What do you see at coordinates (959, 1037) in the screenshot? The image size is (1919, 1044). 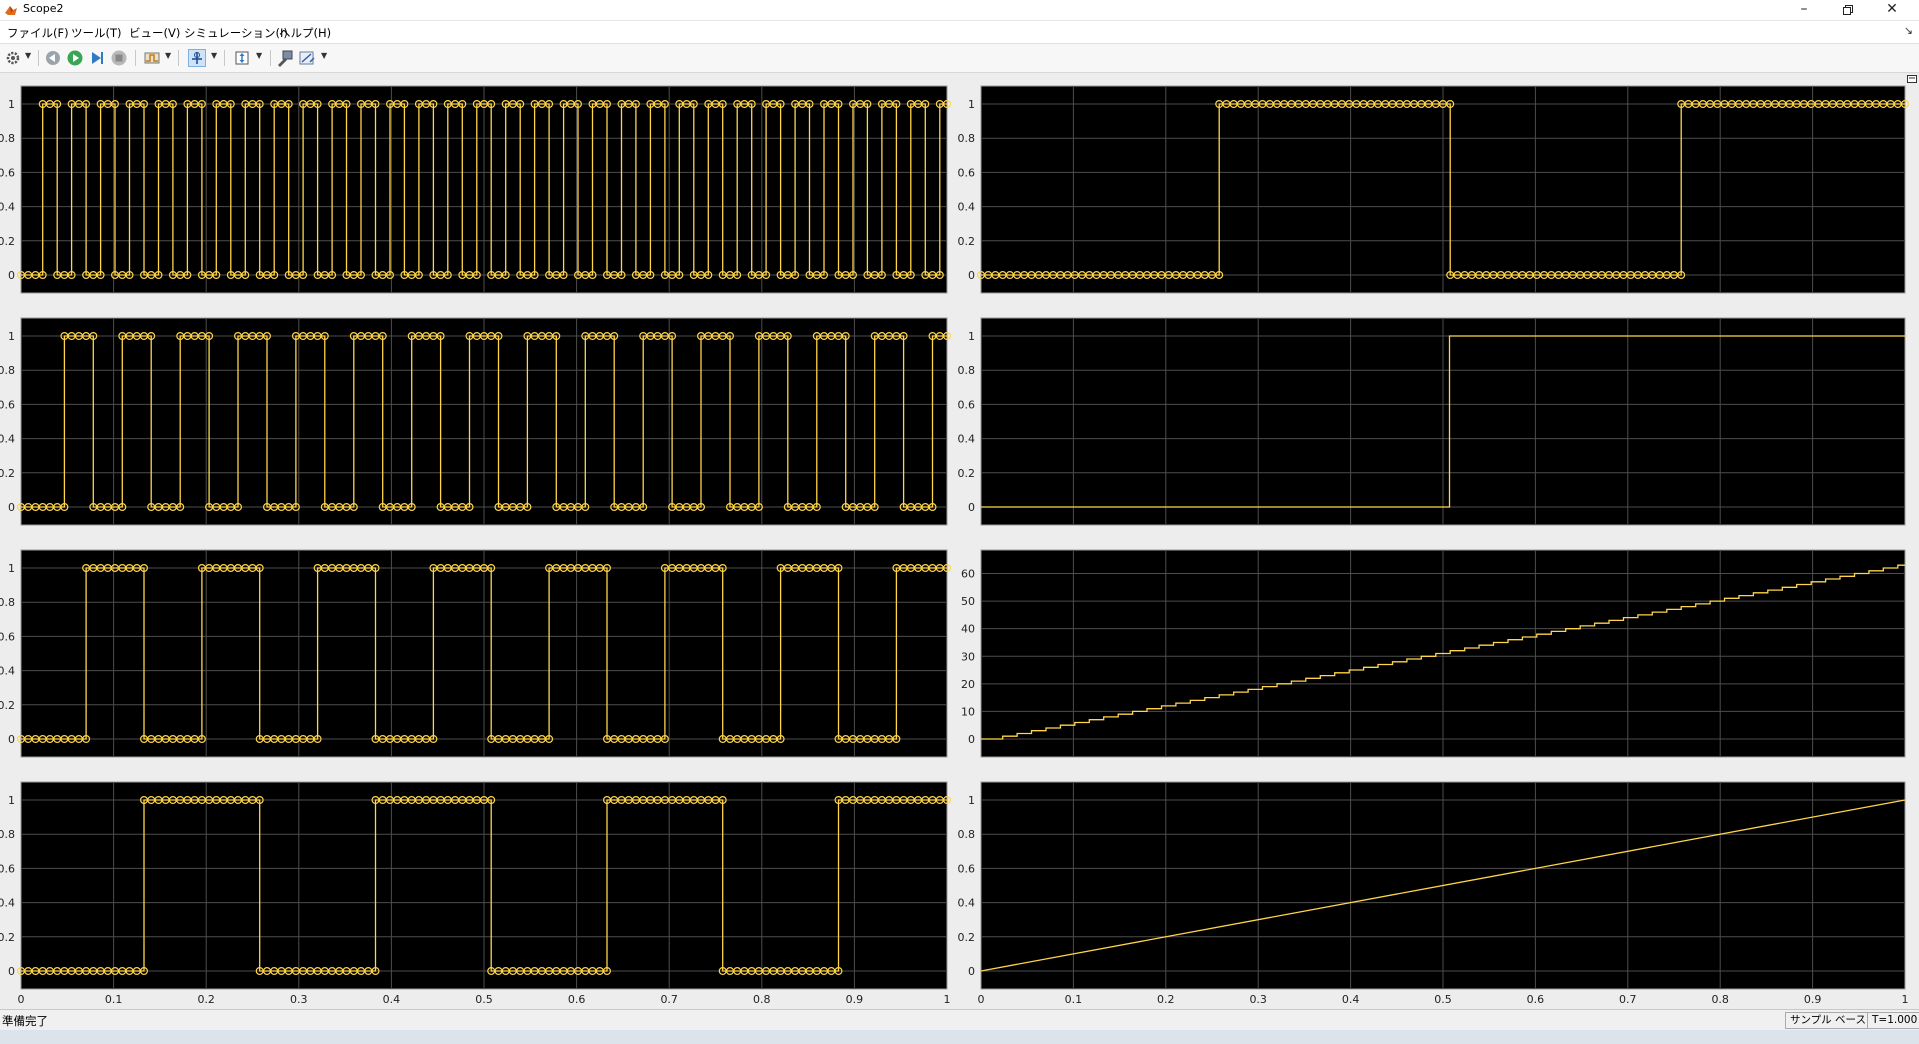 I see `os-taskbar-strip` at bounding box center [959, 1037].